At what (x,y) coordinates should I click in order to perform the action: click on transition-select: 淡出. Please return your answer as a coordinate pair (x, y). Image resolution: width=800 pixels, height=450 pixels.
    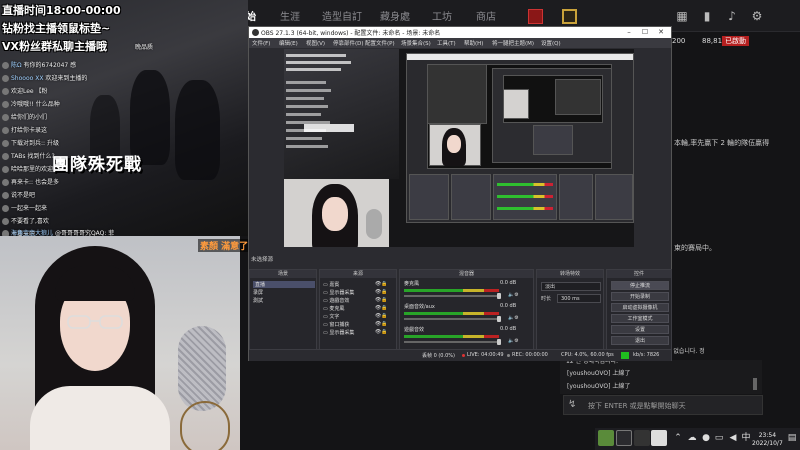
    Looking at the image, I should click on (571, 286).